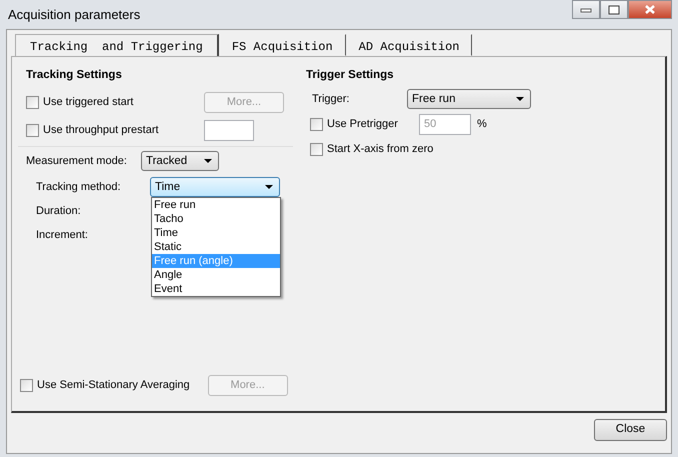 The image size is (678, 457). I want to click on unit-label: %, so click(482, 124).